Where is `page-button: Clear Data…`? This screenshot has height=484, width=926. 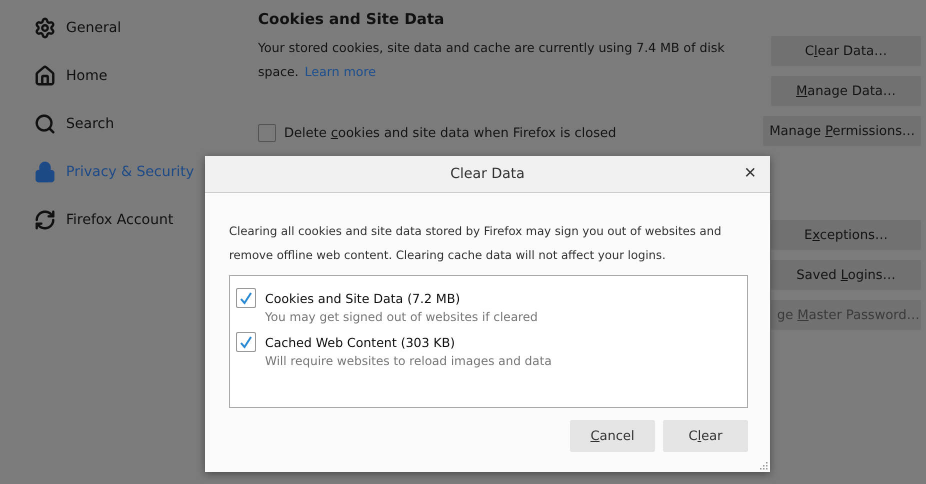
page-button: Clear Data… is located at coordinates (846, 51).